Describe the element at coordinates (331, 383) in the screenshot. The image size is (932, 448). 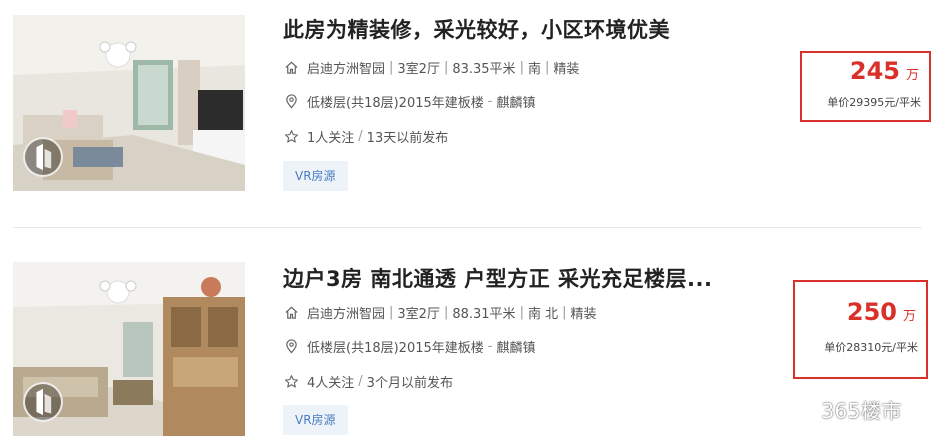
I see `followers-count: 4人关注` at that location.